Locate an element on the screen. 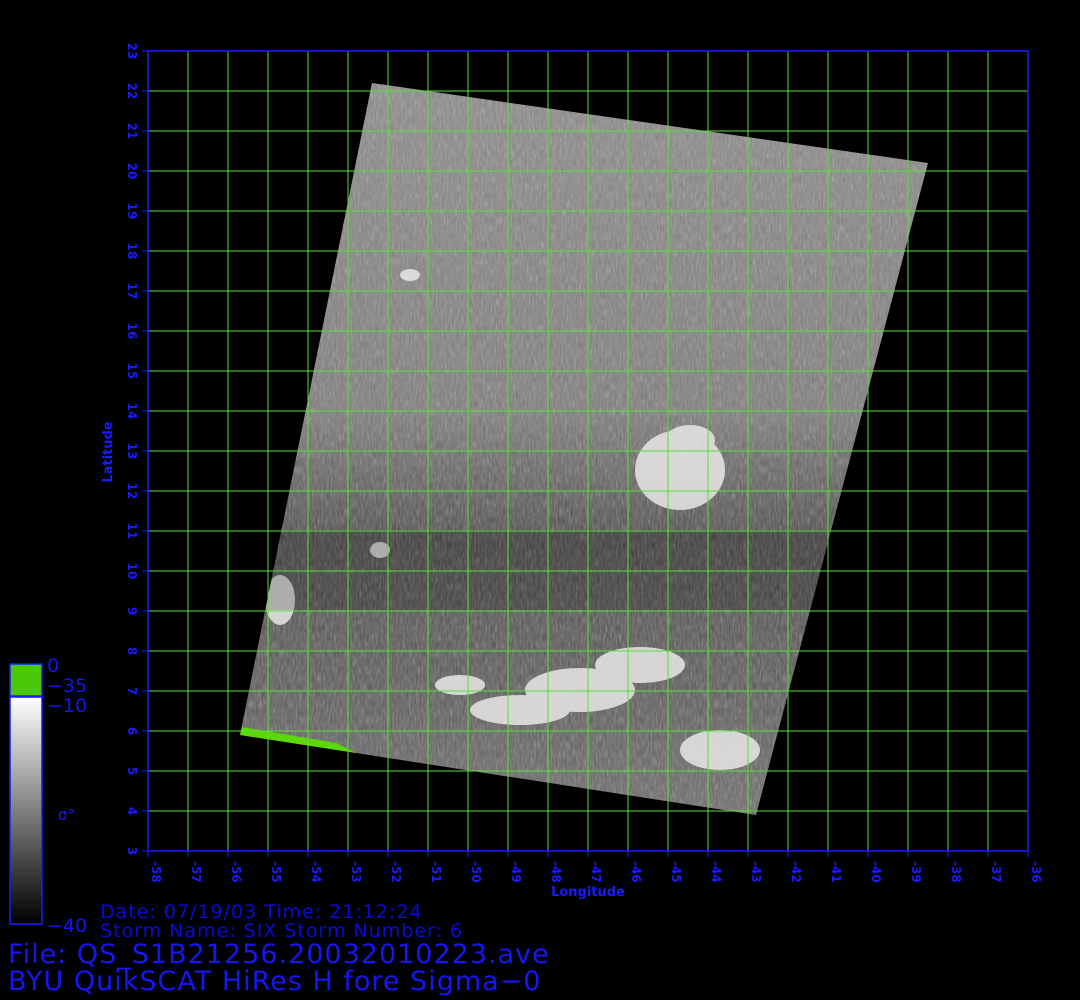 Image resolution: width=1080 pixels, height=1000 pixels. lon-tick-label: -45 is located at coordinates (676, 872).